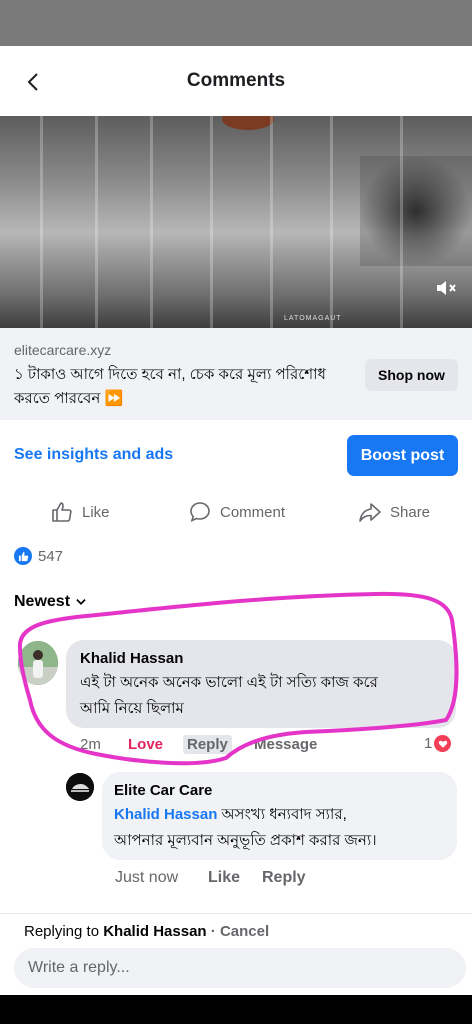 The image size is (472, 1024). What do you see at coordinates (163, 790) in the screenshot?
I see `reply-author: Elite Car Care` at bounding box center [163, 790].